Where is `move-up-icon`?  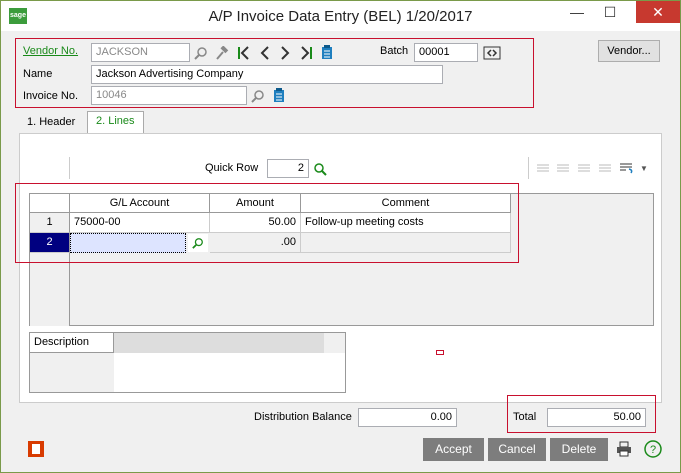
move-up-icon is located at coordinates (585, 168).